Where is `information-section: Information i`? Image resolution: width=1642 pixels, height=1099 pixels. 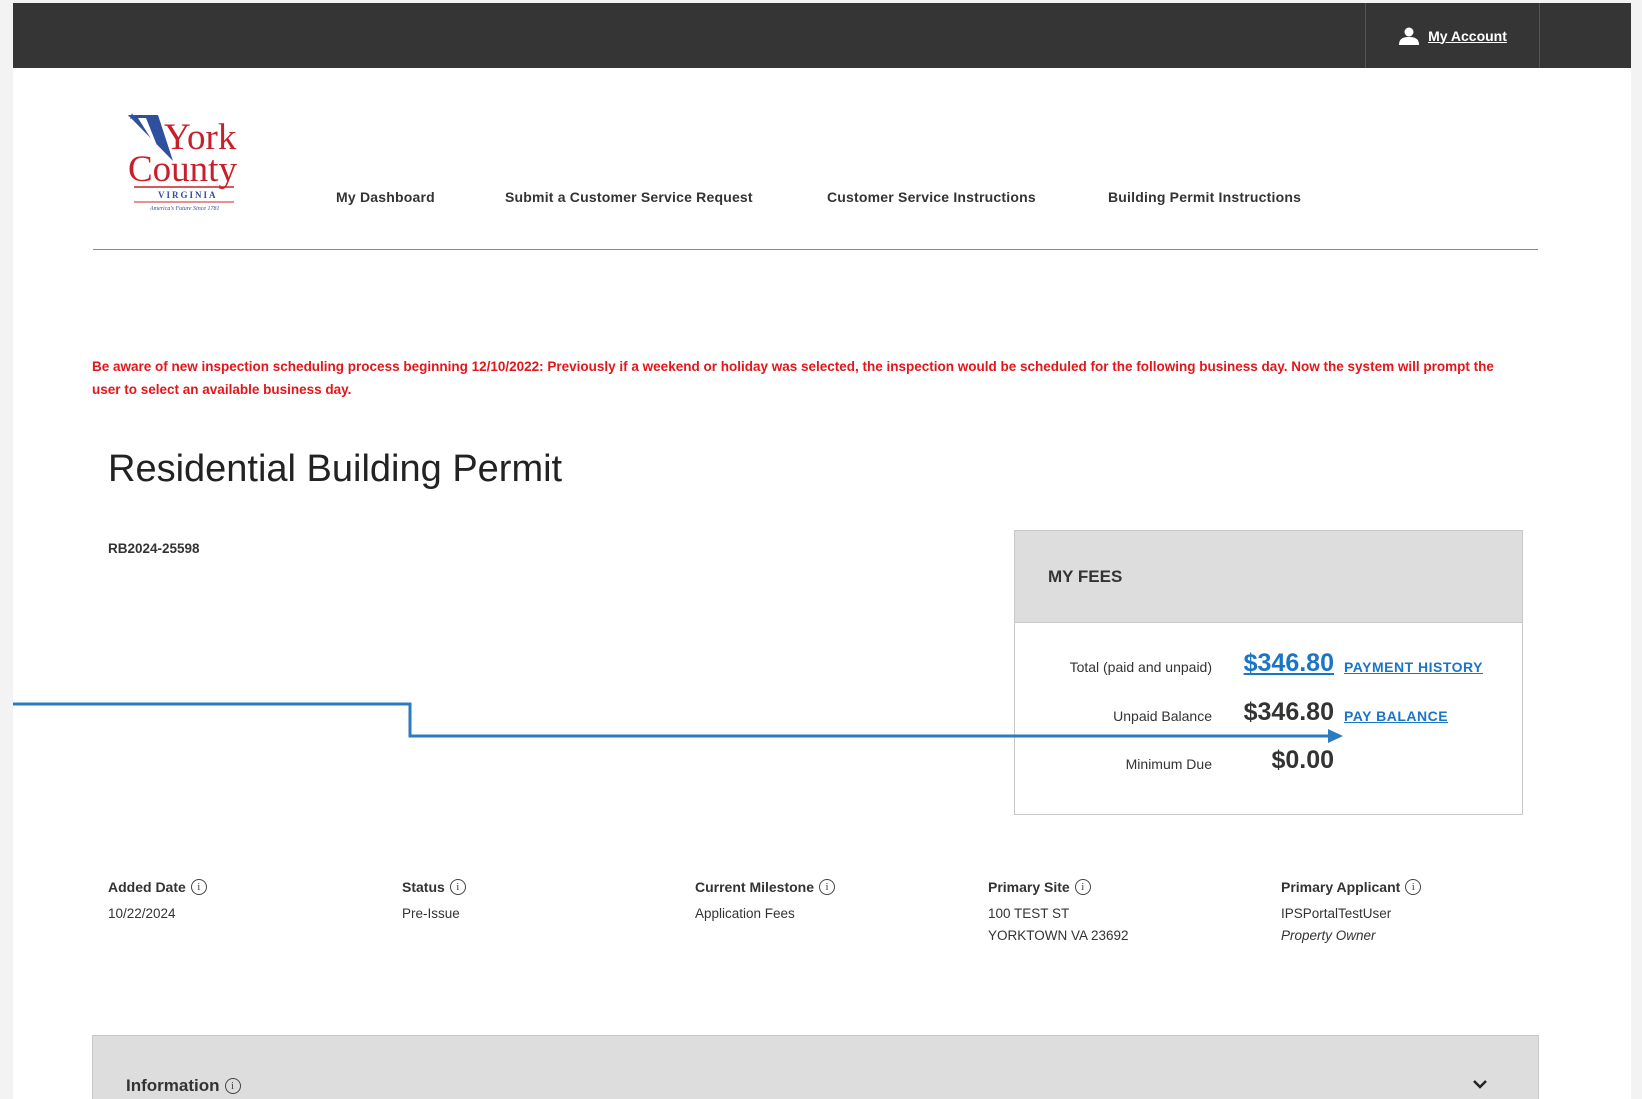
information-section: Information i is located at coordinates (815, 1067).